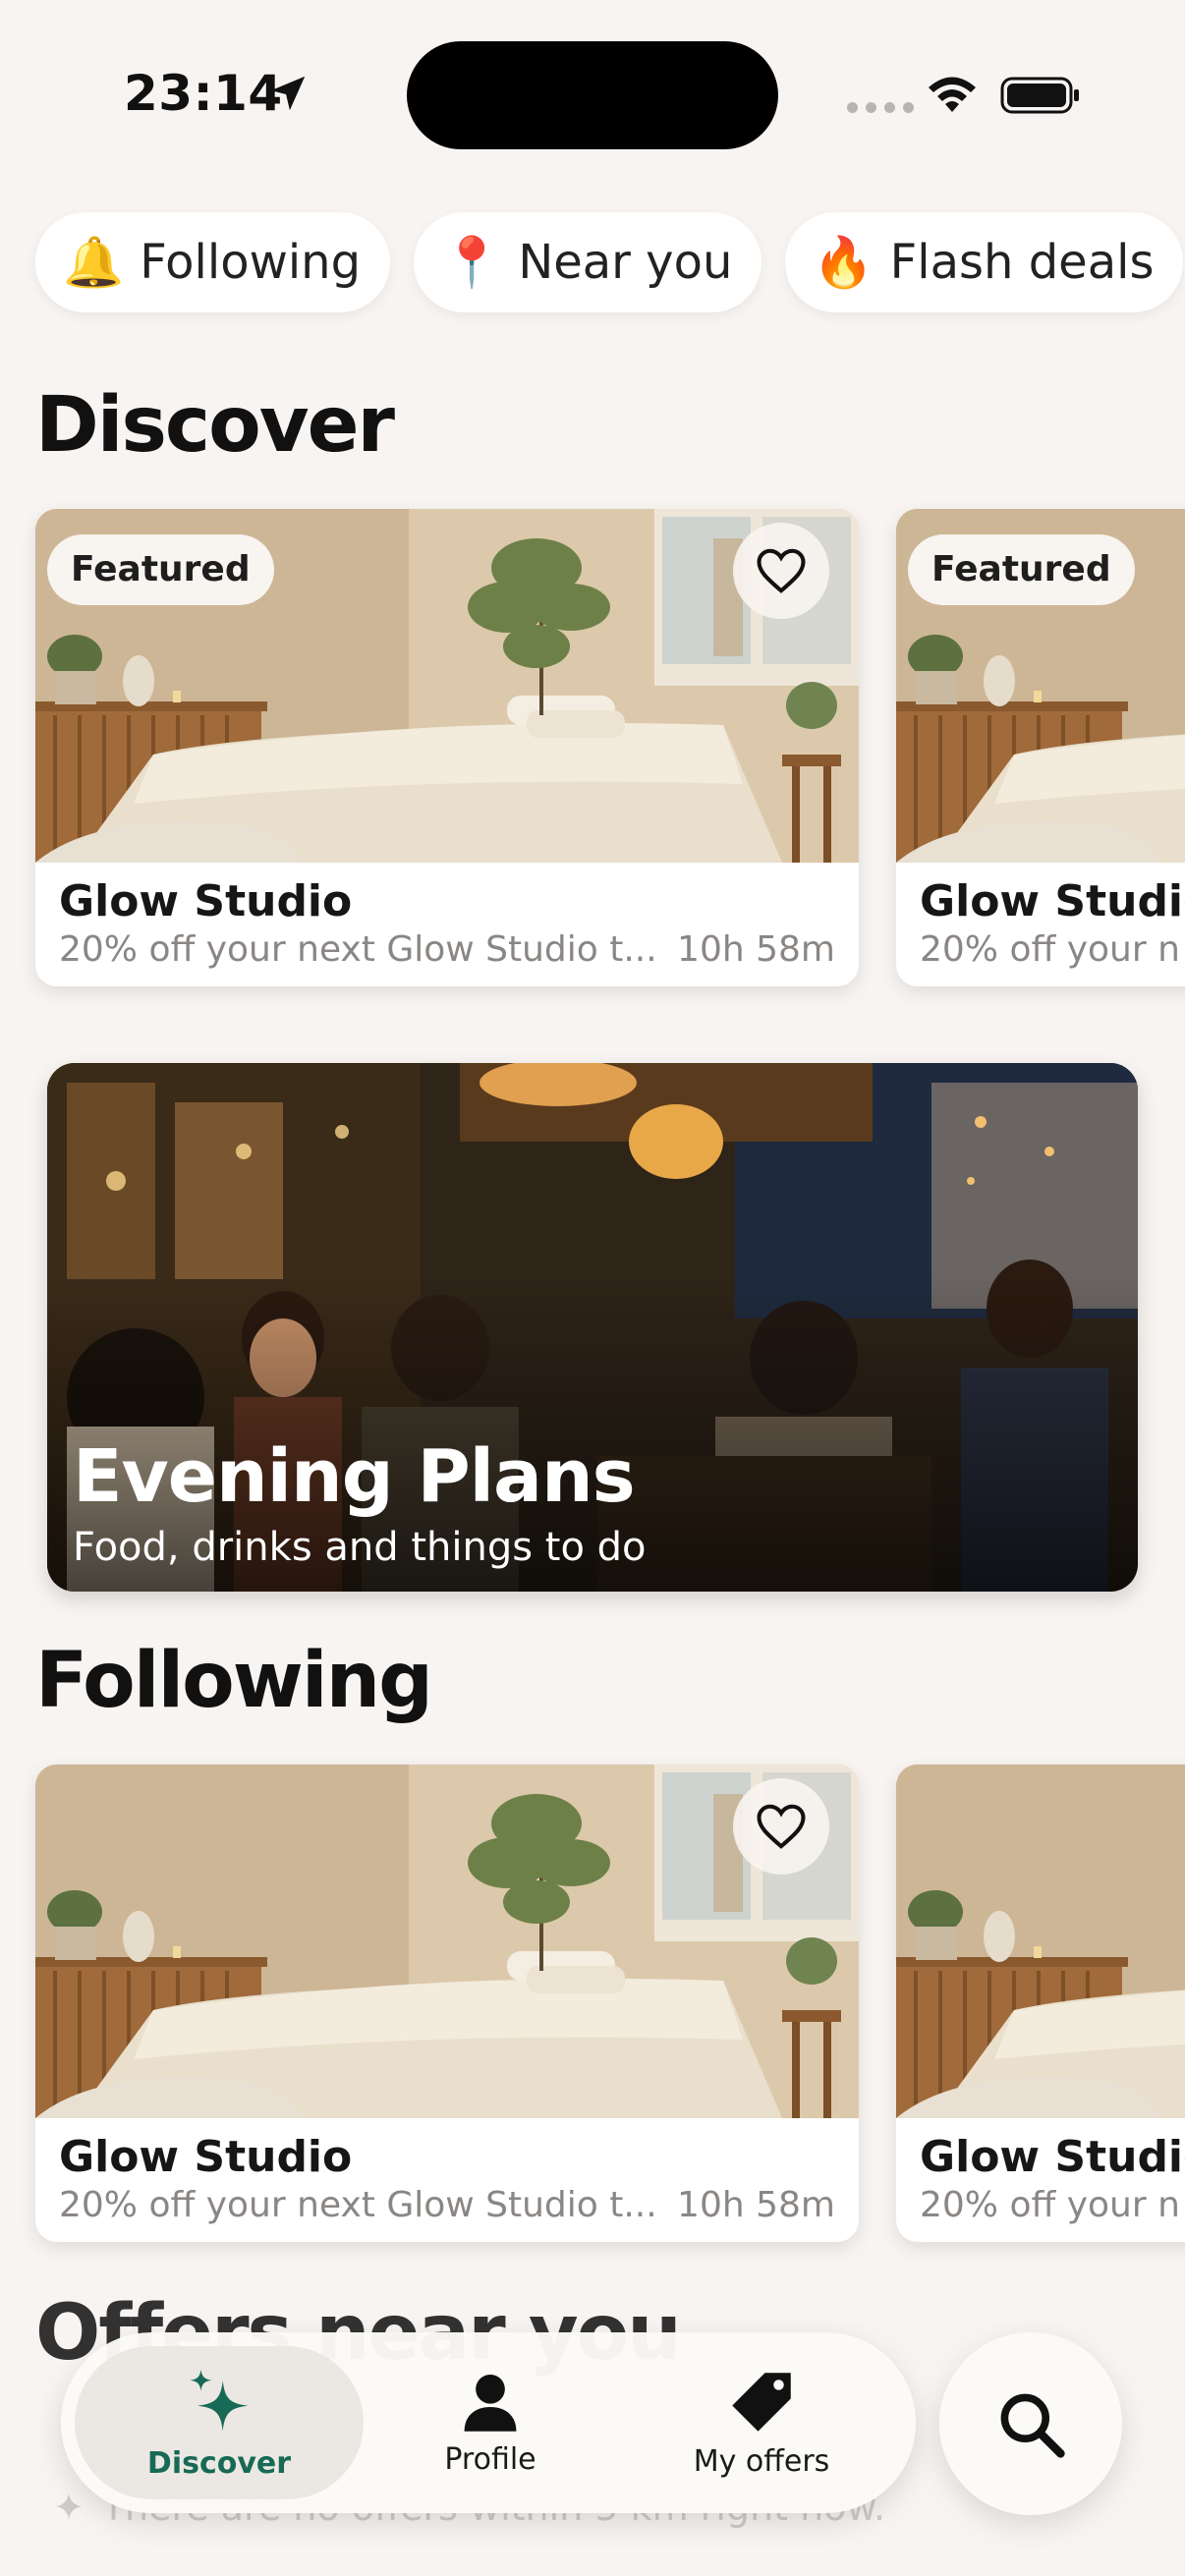 The image size is (1185, 2576). I want to click on tab-bar: Discover Profile My offers, so click(489, 2422).